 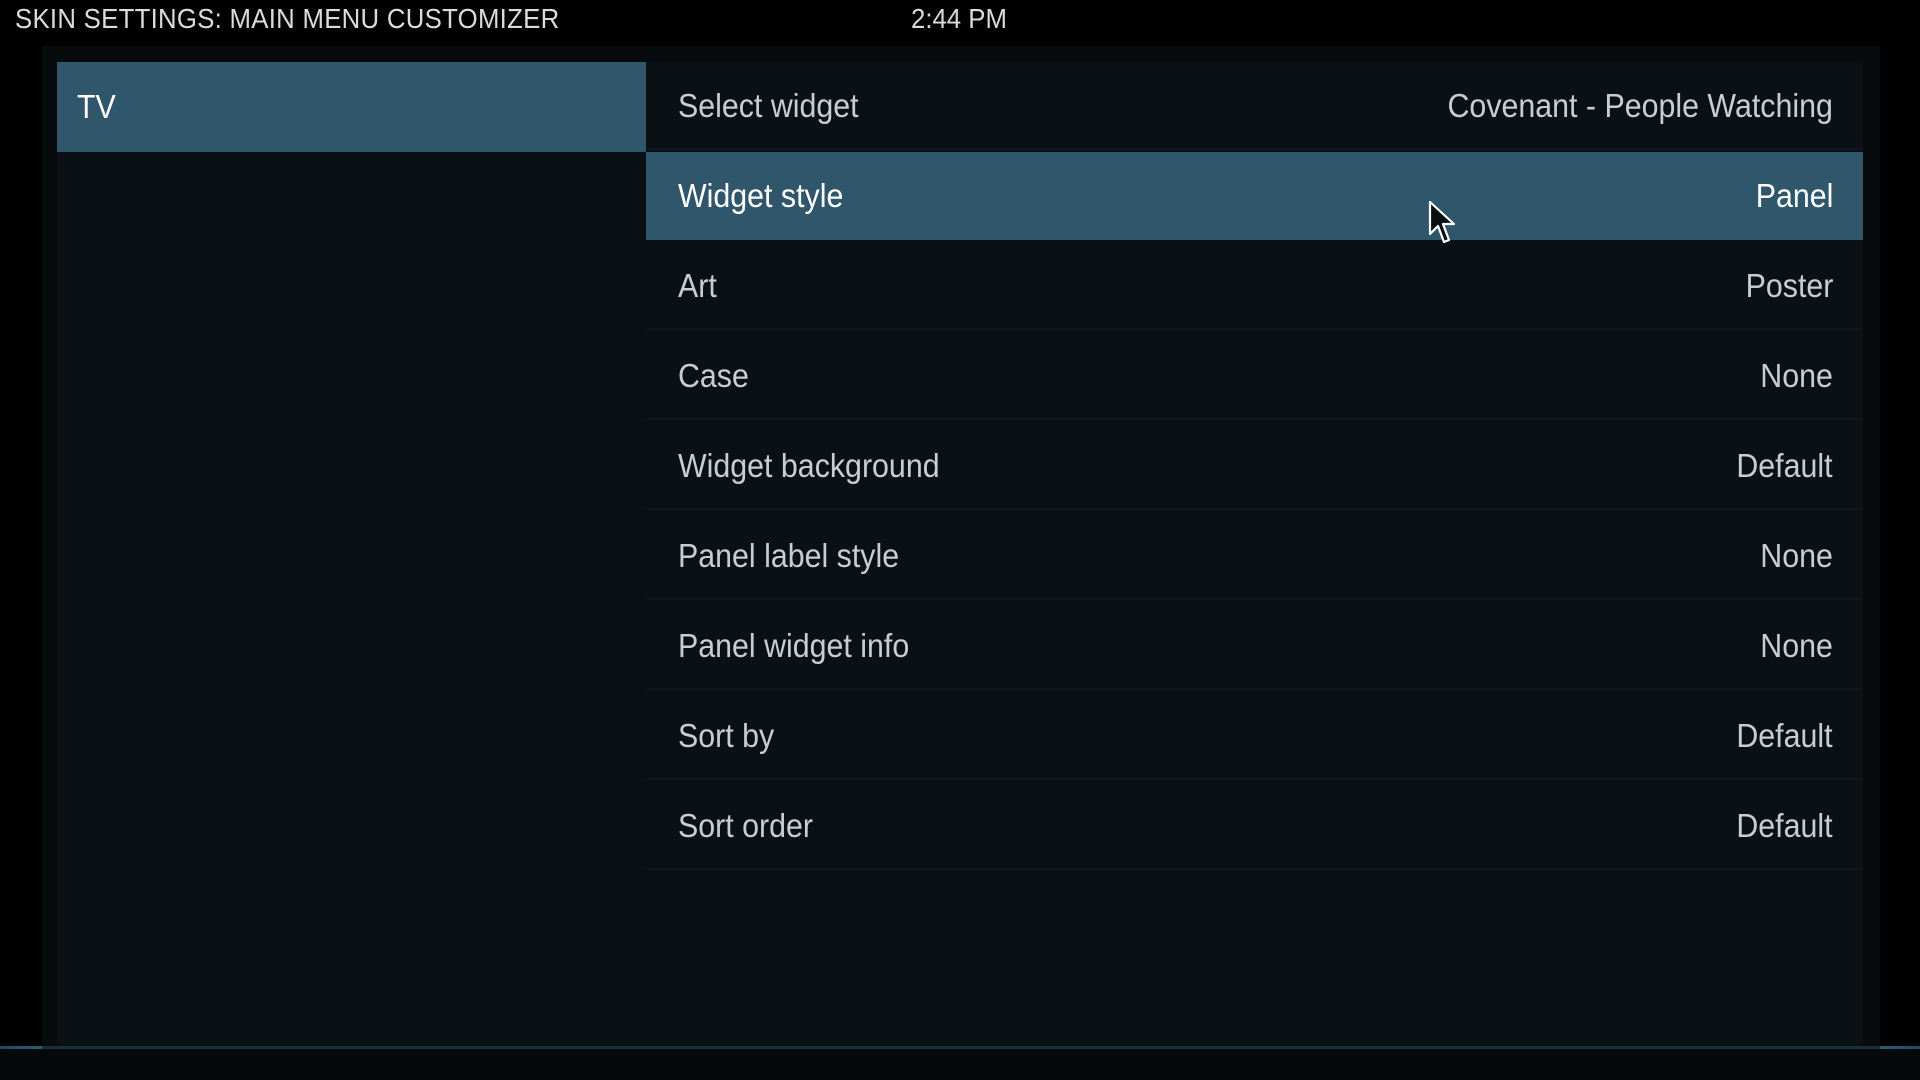 I want to click on setting-row-widget-background: Widget background Default, so click(x=1254, y=466).